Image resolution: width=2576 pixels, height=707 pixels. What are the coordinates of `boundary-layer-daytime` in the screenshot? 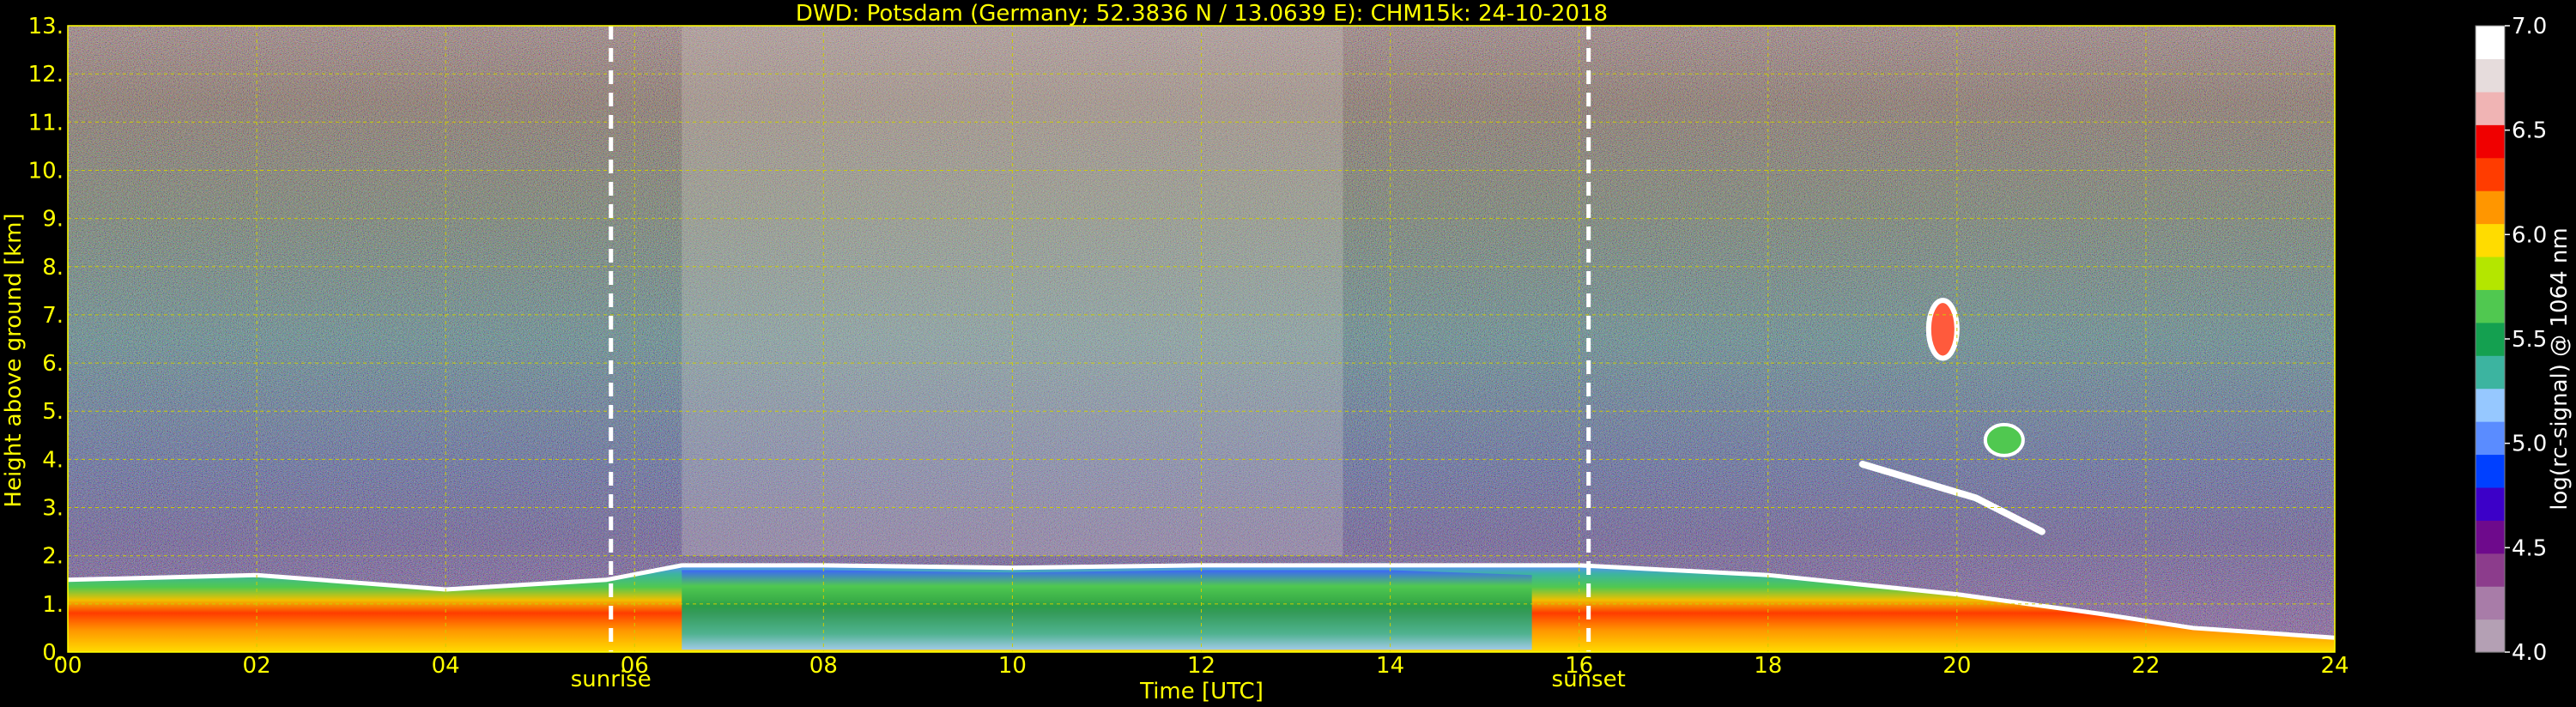 It's located at (1107, 610).